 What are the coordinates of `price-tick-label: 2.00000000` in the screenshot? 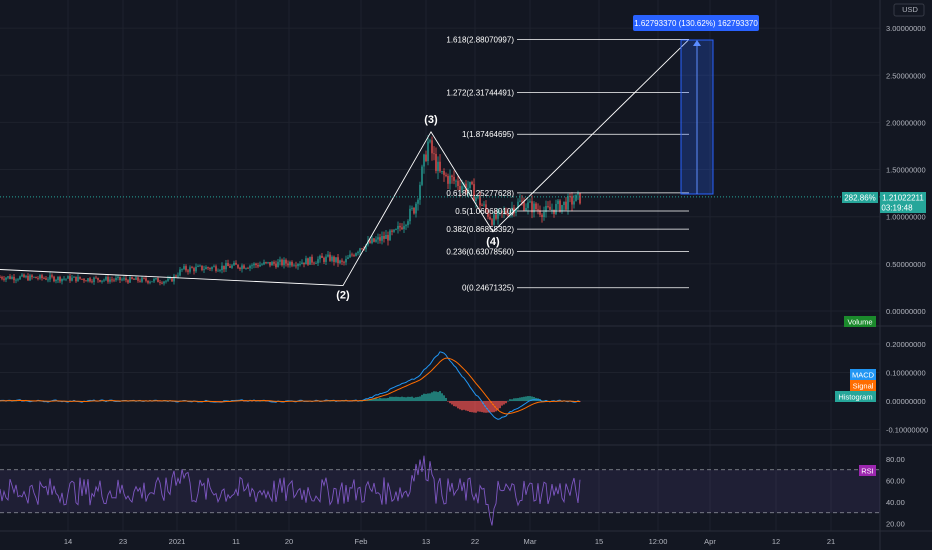 It's located at (906, 122).